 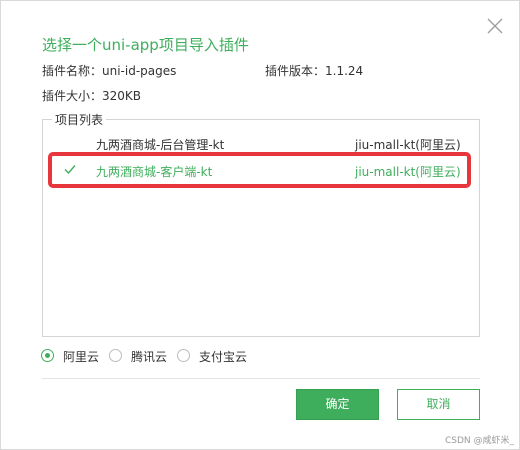 I want to click on plugin-name: 插件名称：uni-id-pages, so click(x=109, y=71).